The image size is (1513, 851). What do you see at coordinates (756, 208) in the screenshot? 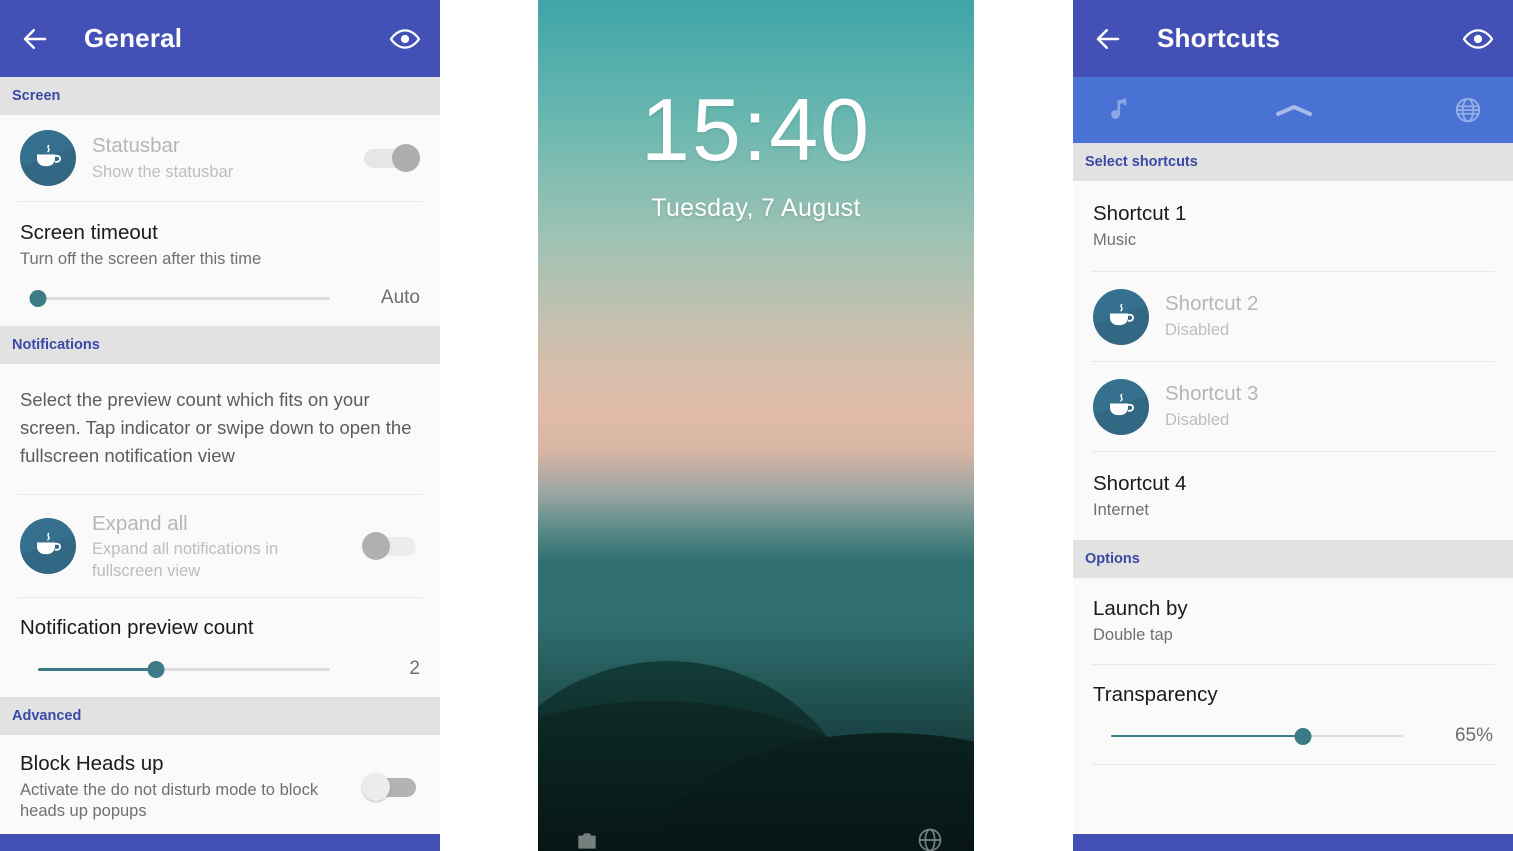
I see `clock-date: Tuesday, 7 August` at bounding box center [756, 208].